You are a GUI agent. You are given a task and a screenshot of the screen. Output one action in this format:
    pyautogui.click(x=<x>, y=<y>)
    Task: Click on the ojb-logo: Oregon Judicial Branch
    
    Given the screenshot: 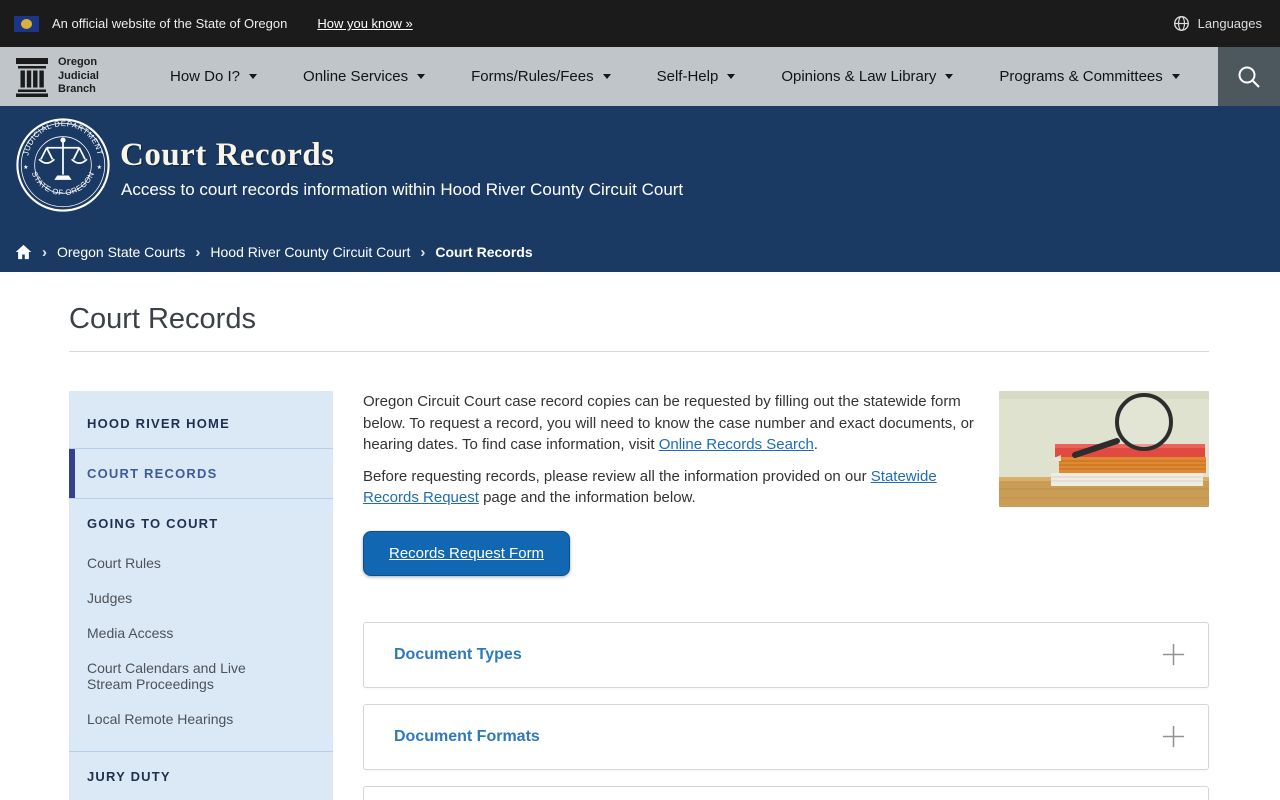 What is the action you would take?
    pyautogui.click(x=58, y=76)
    